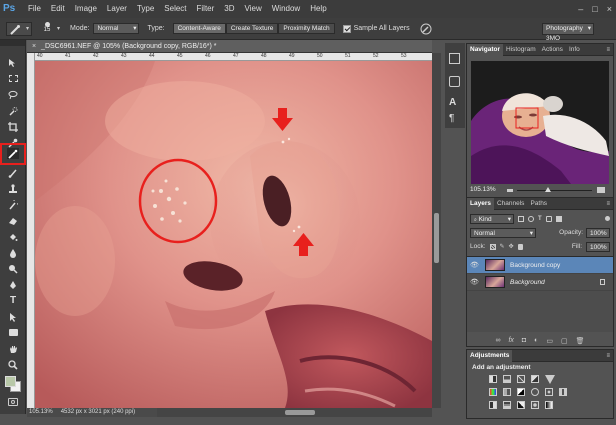 The height and width of the screenshot is (425, 616). I want to click on lasso-tool-icon, so click(13, 94).